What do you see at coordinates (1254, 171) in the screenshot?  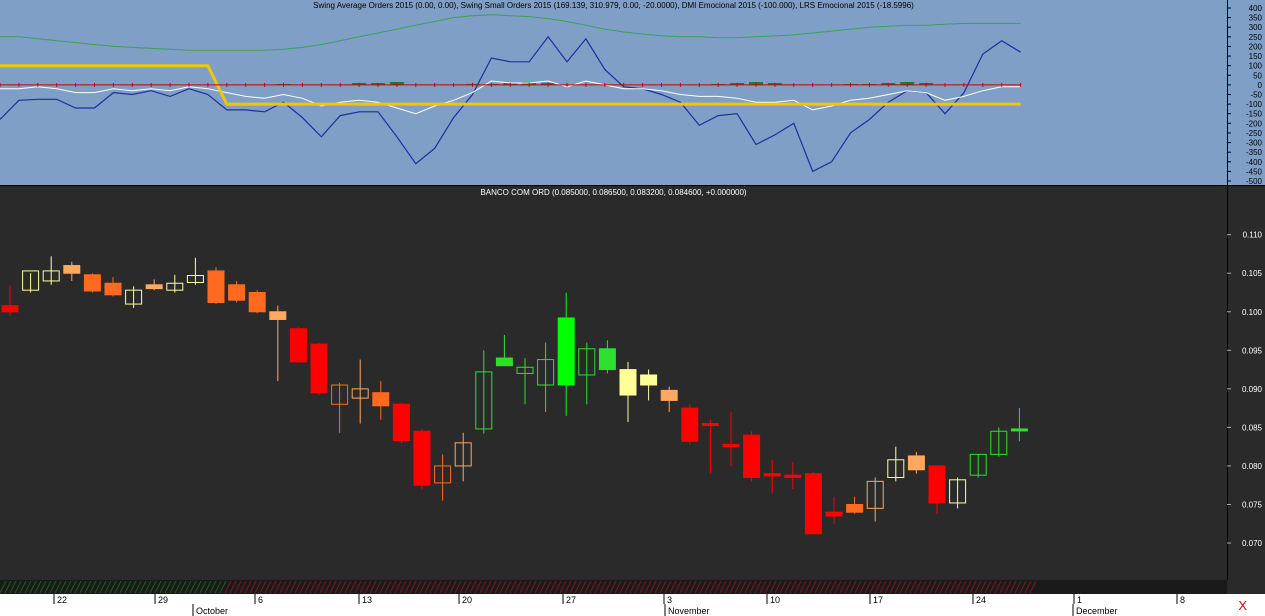 I see `indicator-y-tick-label: -450` at bounding box center [1254, 171].